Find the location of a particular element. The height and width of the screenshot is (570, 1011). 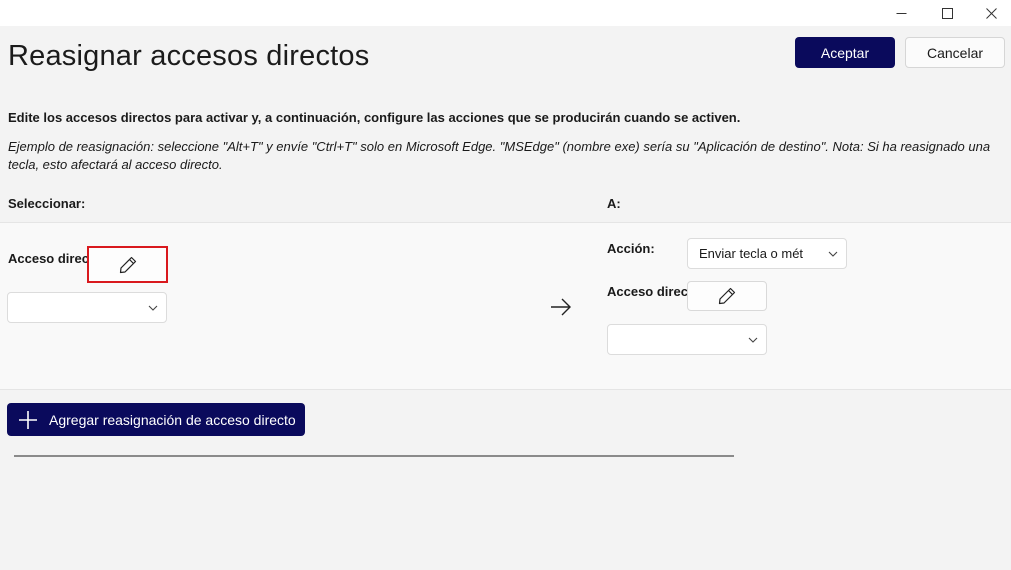

close-icon is located at coordinates (989, 13).